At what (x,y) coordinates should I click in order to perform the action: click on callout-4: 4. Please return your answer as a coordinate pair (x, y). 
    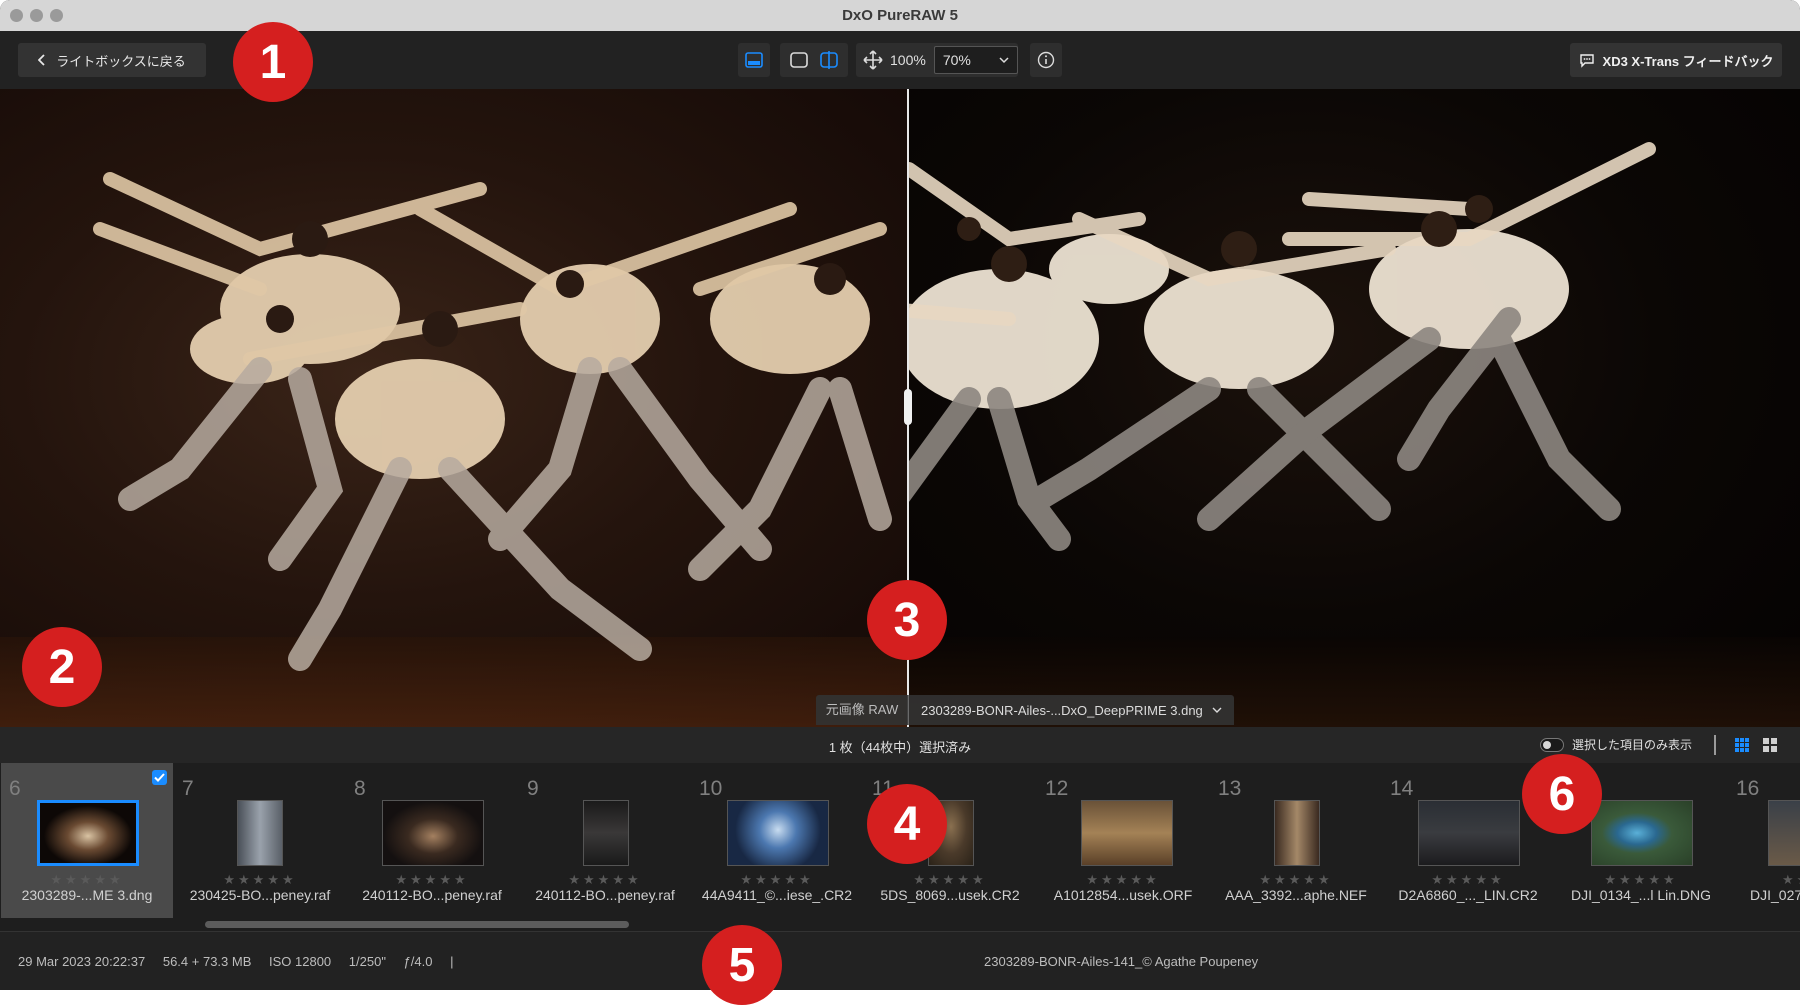
    Looking at the image, I should click on (907, 824).